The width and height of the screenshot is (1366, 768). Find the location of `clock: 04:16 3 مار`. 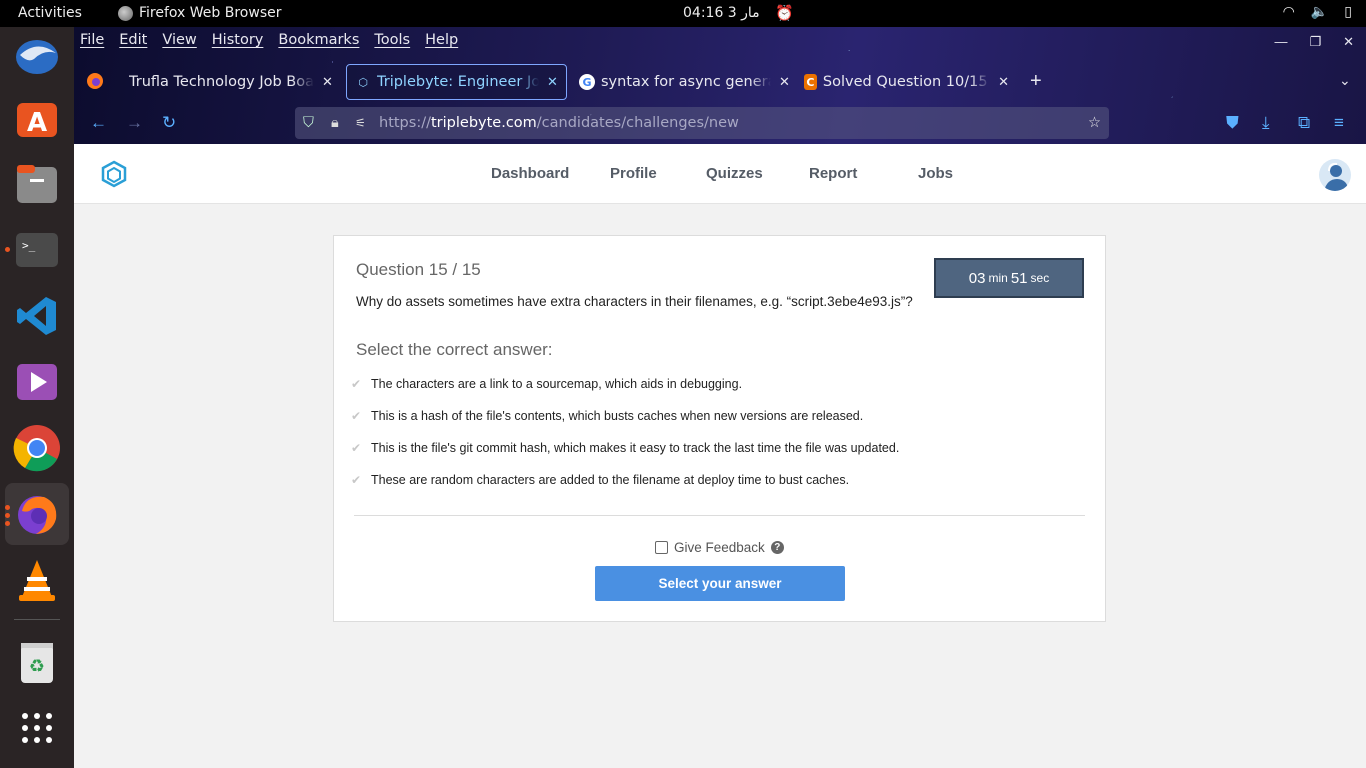

clock: 04:16 3 مار is located at coordinates (721, 13).